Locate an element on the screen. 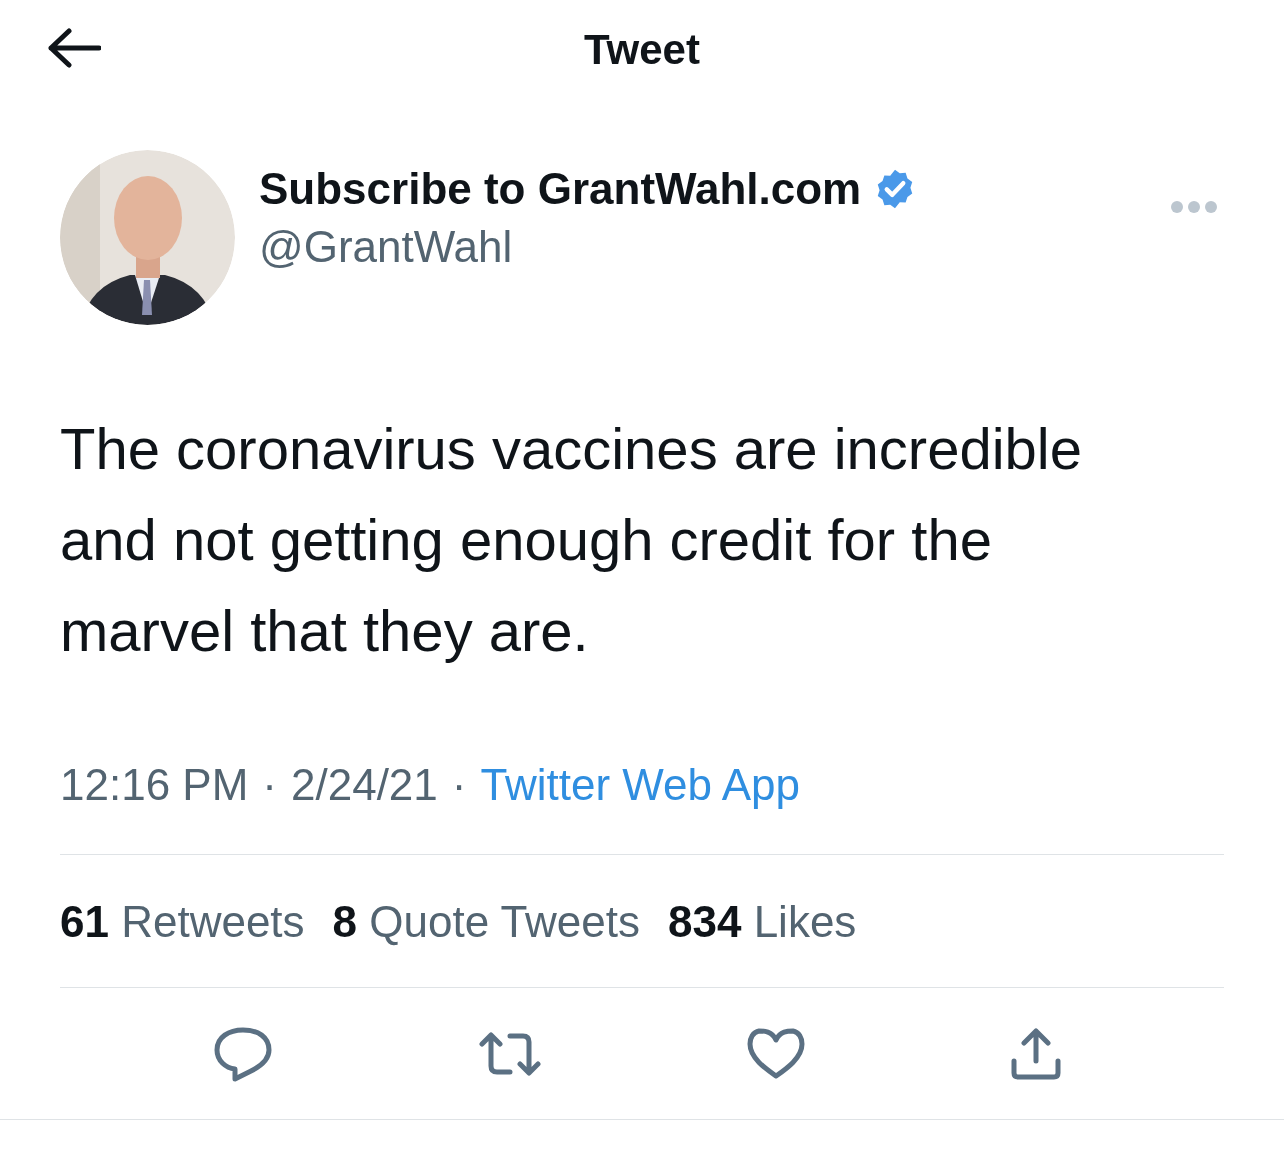 This screenshot has width=1284, height=1162. reply-icon is located at coordinates (242, 1053).